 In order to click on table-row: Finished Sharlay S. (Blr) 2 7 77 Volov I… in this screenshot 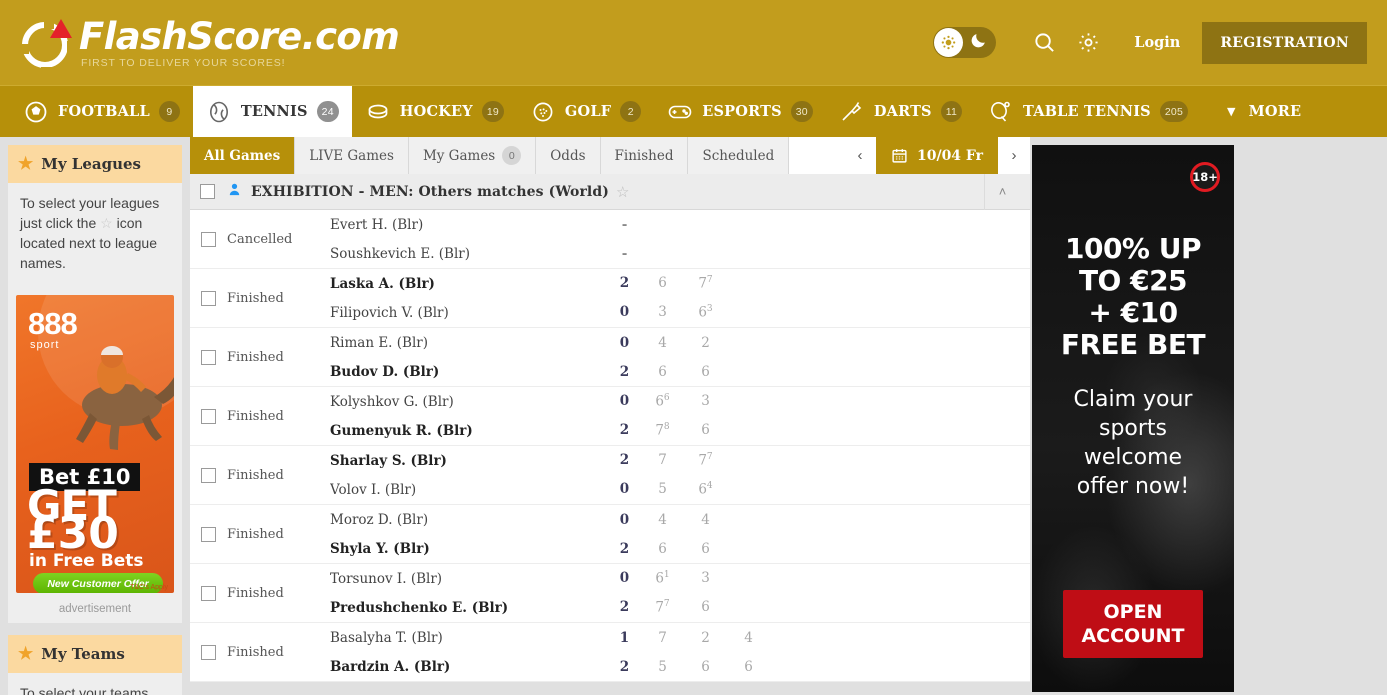, I will do `click(610, 475)`.